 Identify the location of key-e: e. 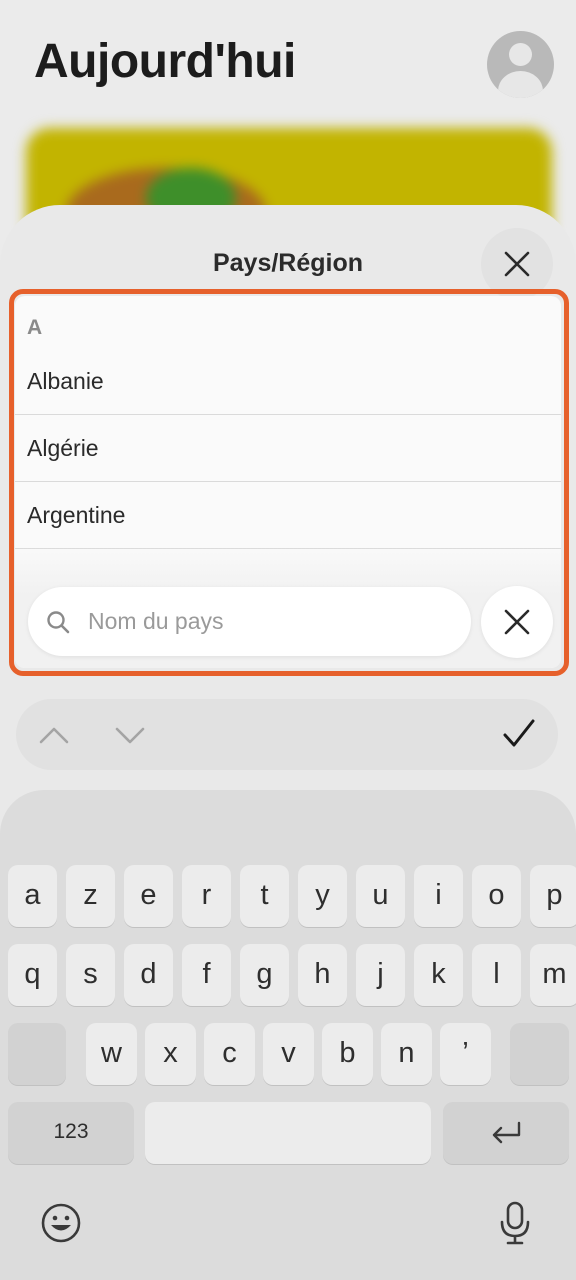
(148, 896).